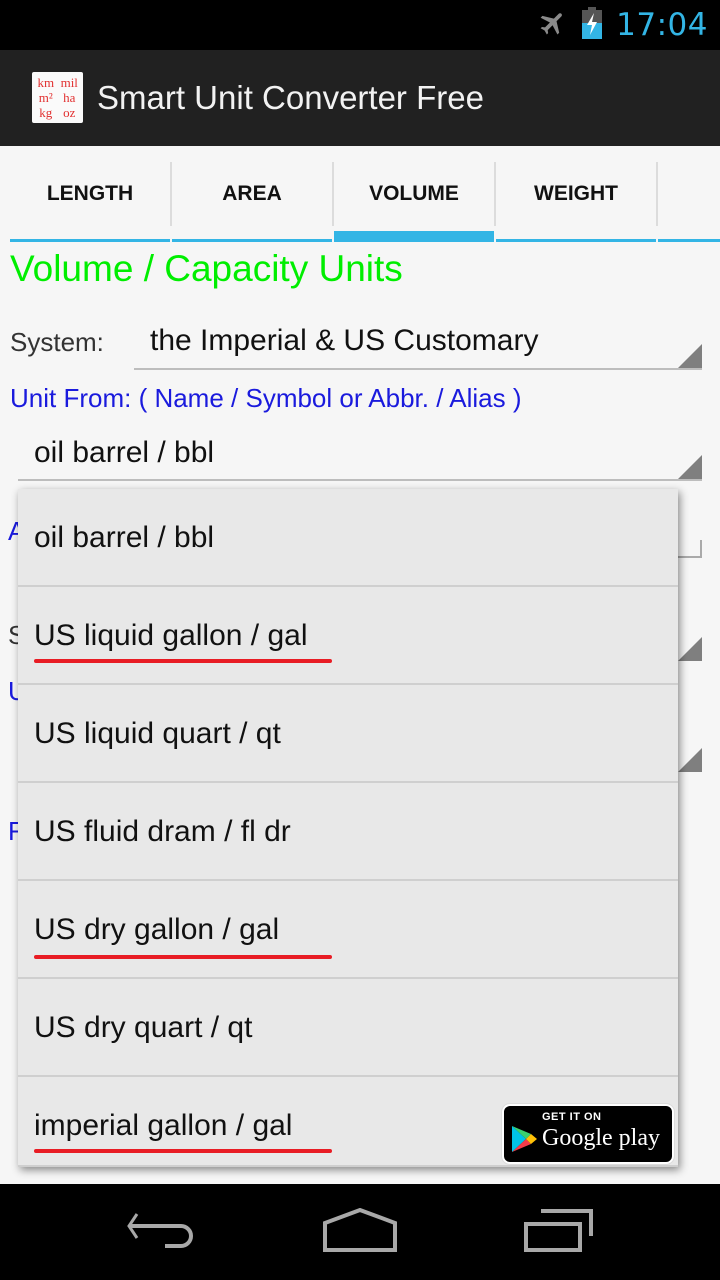  Describe the element at coordinates (57, 342) in the screenshot. I see `system-label: System:` at that location.